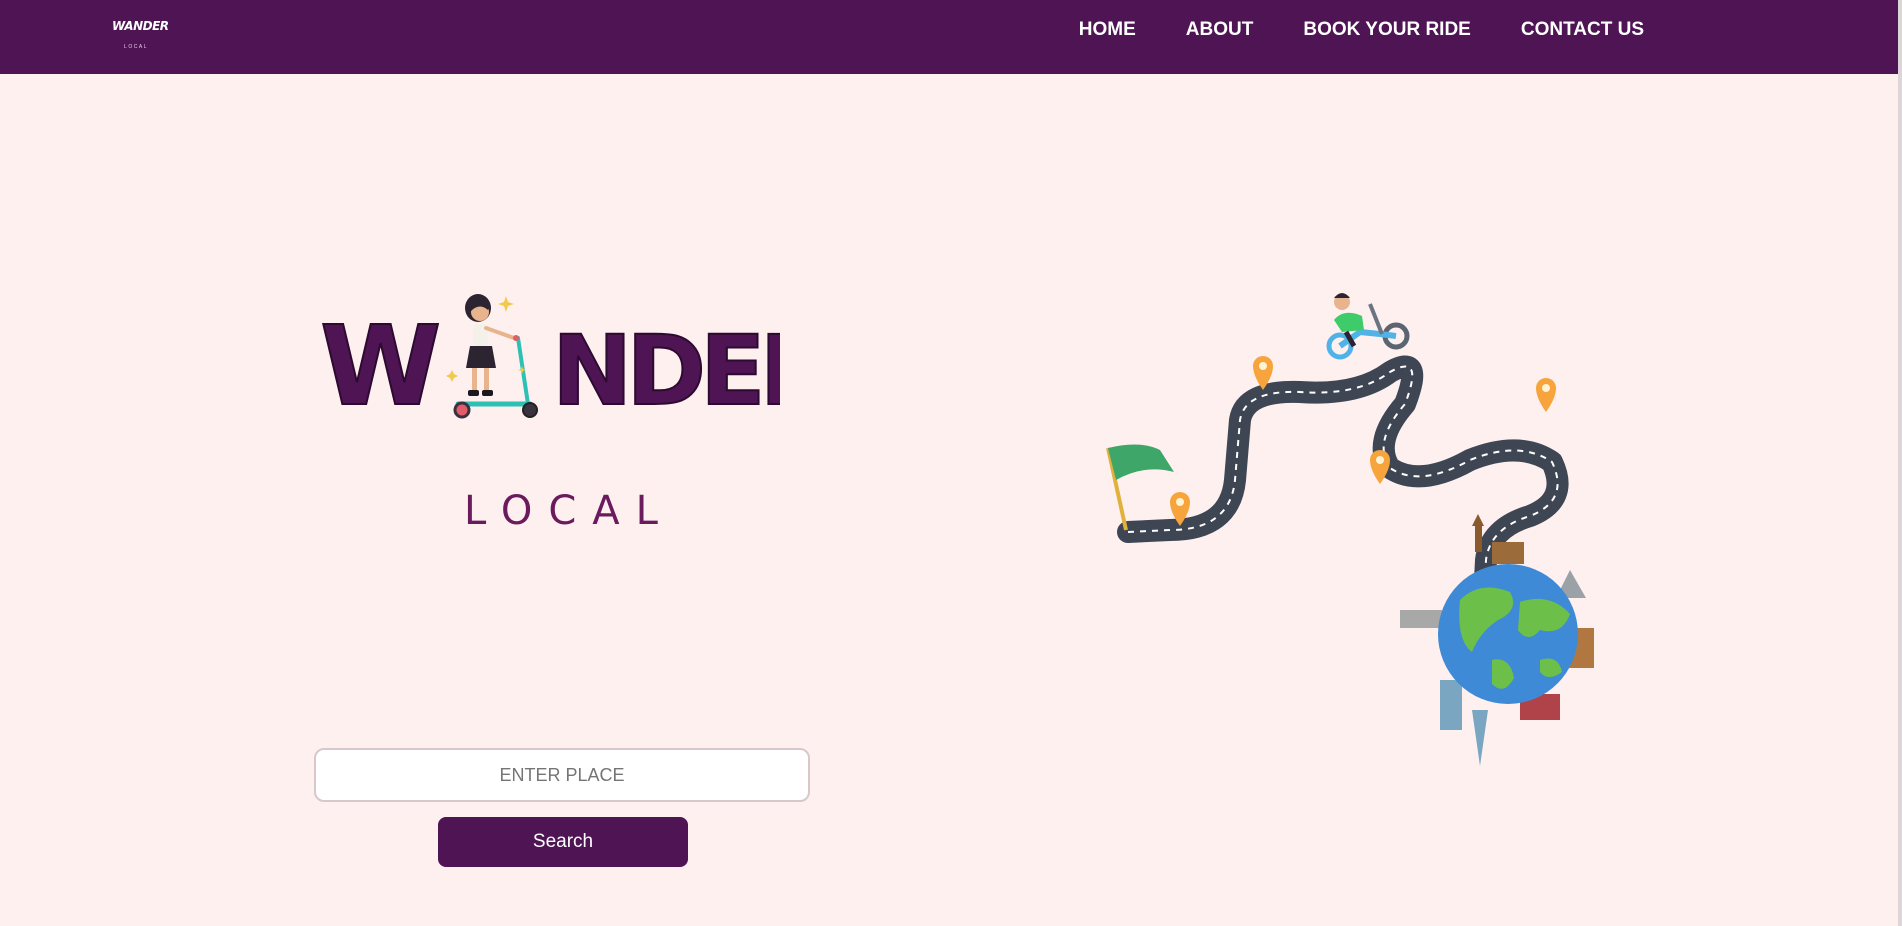 The height and width of the screenshot is (926, 1902). Describe the element at coordinates (136, 47) in the screenshot. I see `nav-logo-subtitle: LOCAL` at that location.